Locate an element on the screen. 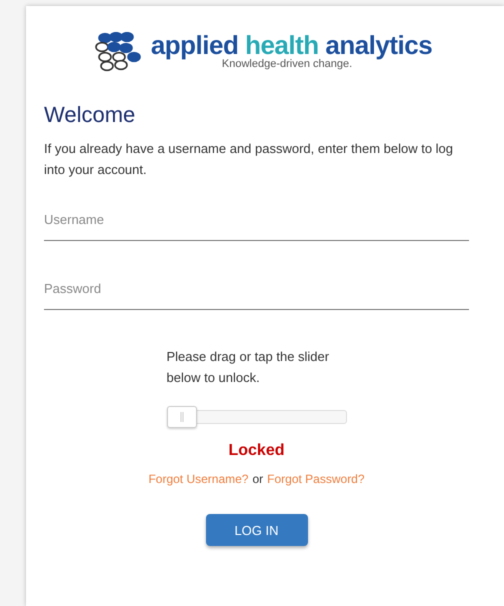 This screenshot has width=504, height=606. forgot-password-link: Forgot Password? is located at coordinates (316, 479).